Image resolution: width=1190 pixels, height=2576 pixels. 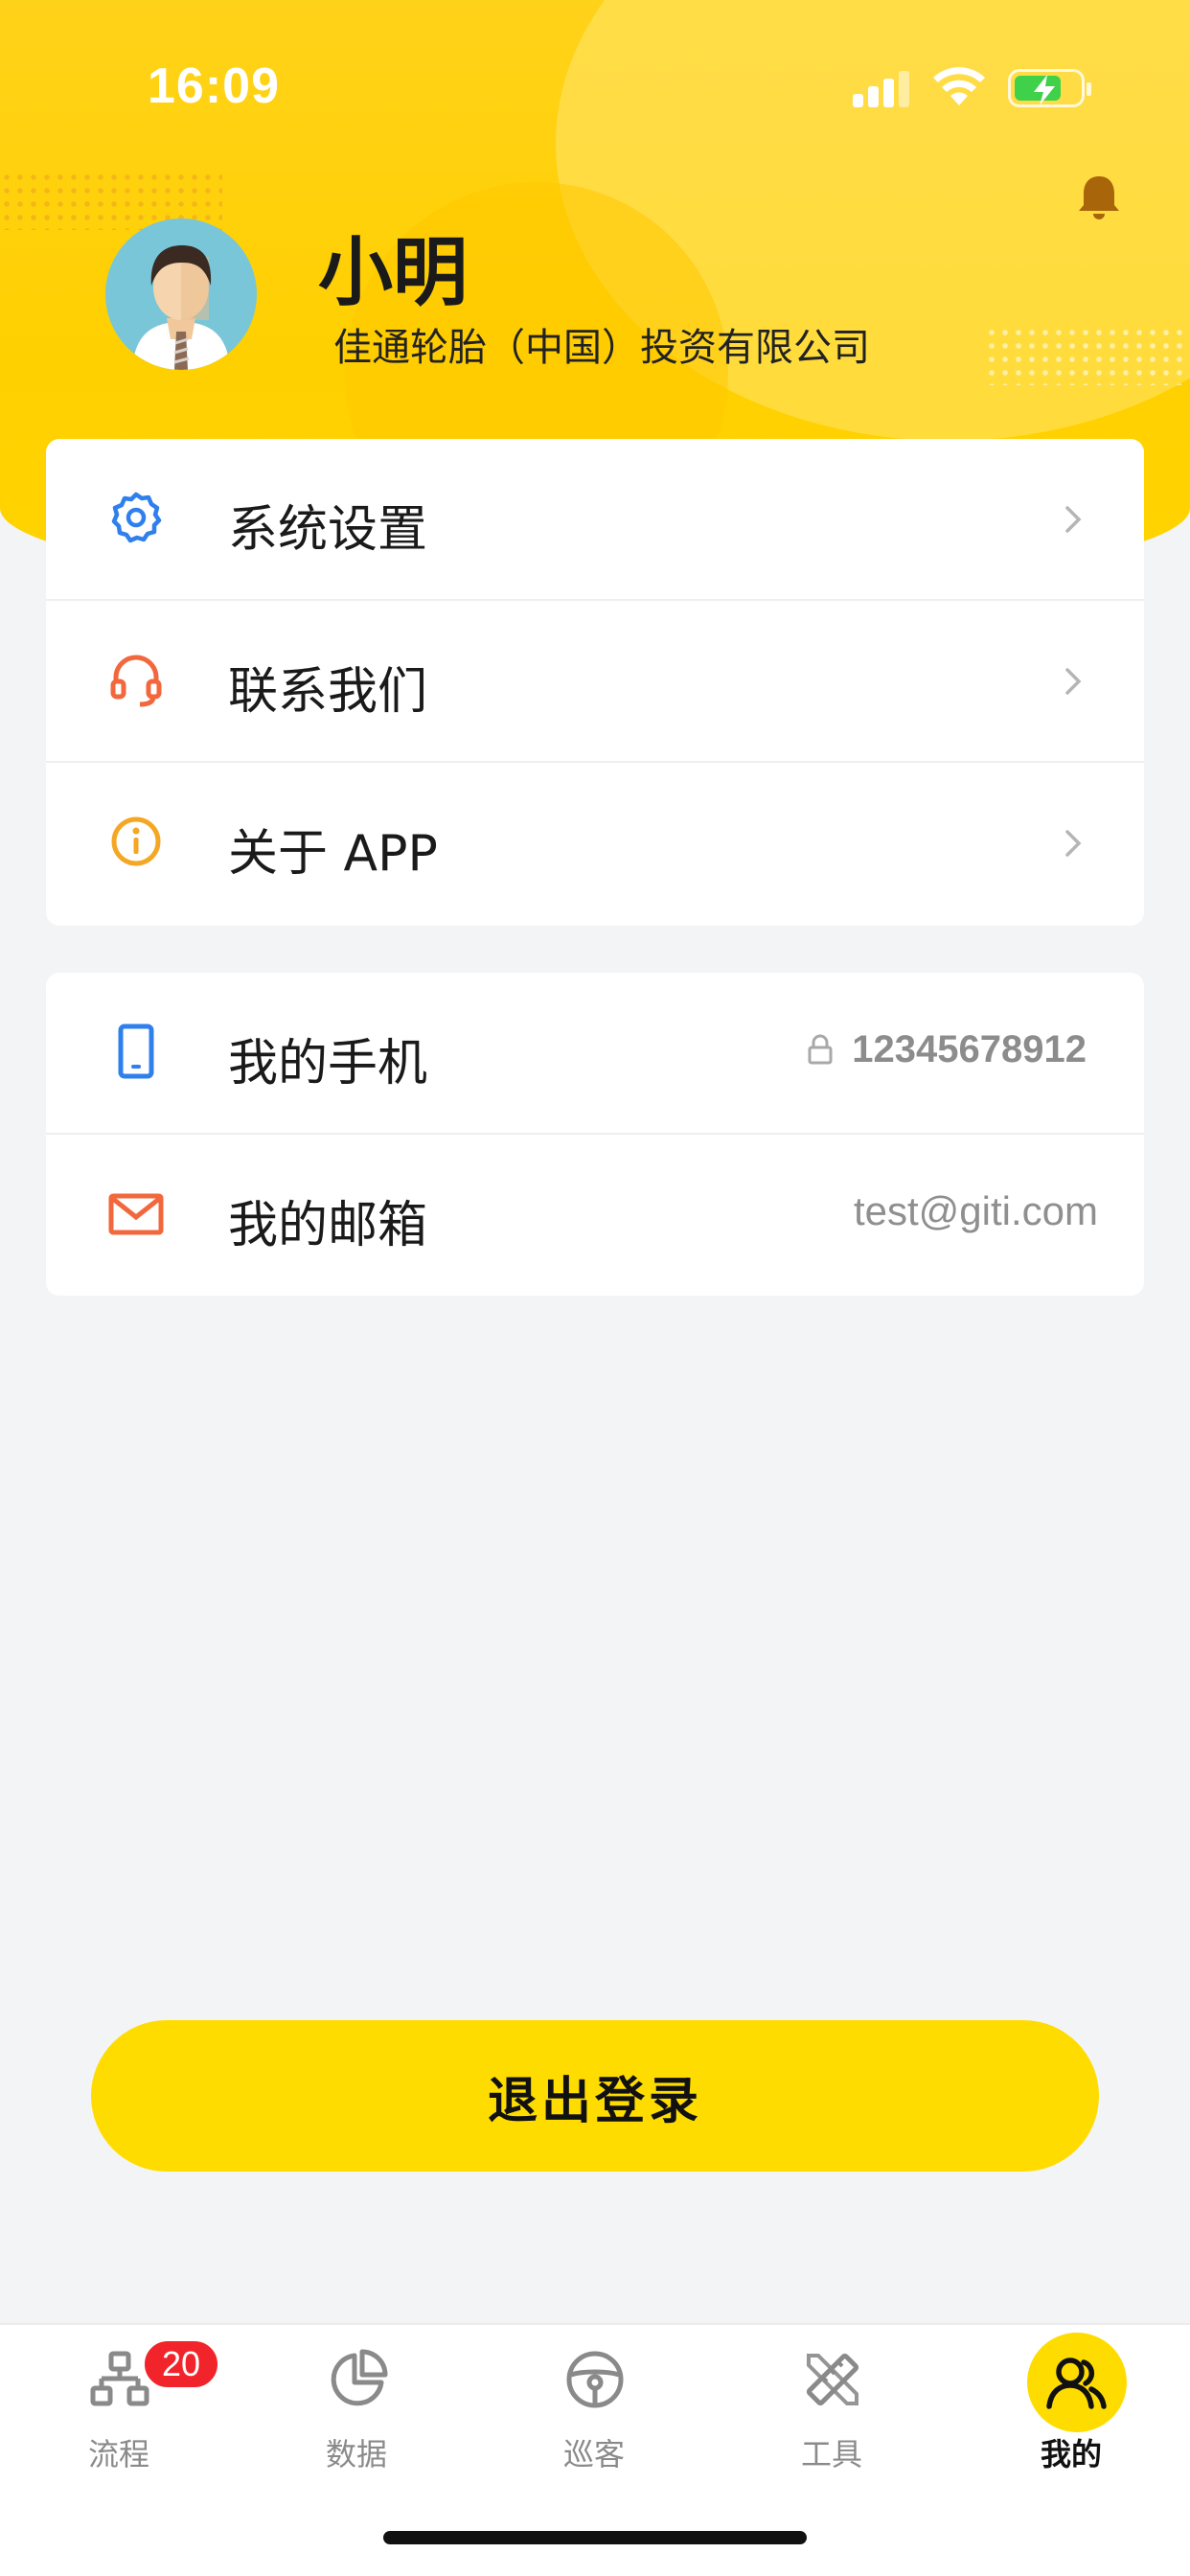 I want to click on phone-icon, so click(x=136, y=1051).